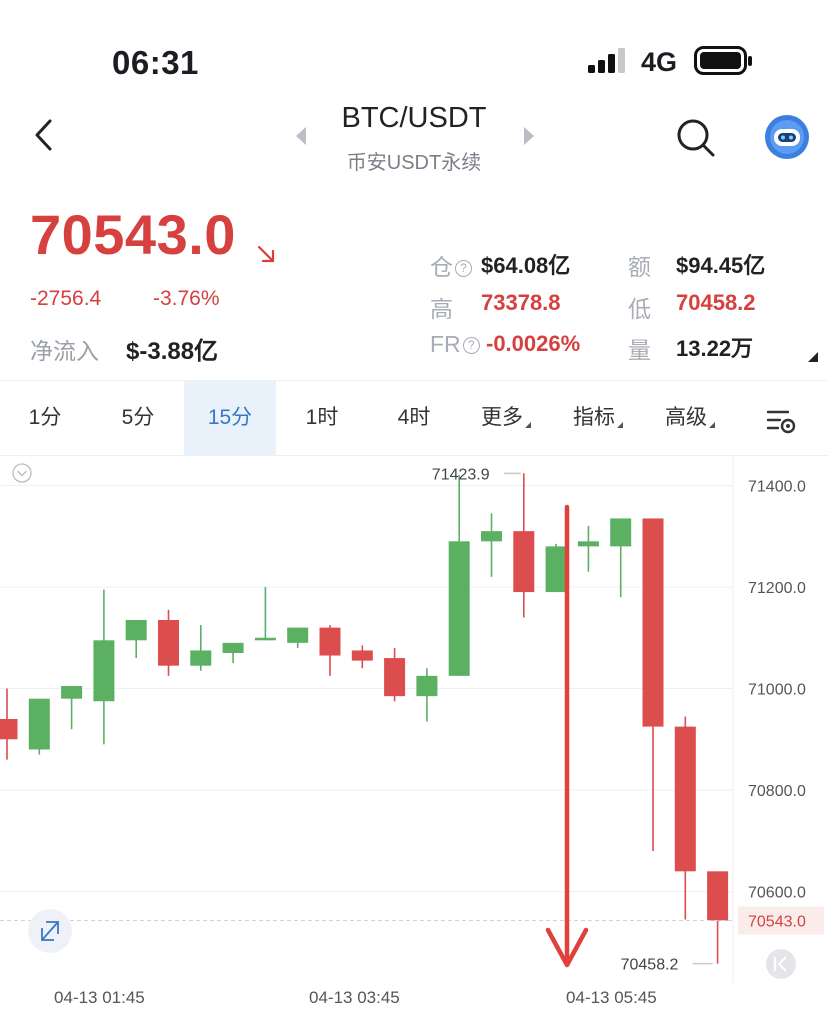 The image size is (828, 1013). What do you see at coordinates (606, 60) in the screenshot?
I see `signal-icon` at bounding box center [606, 60].